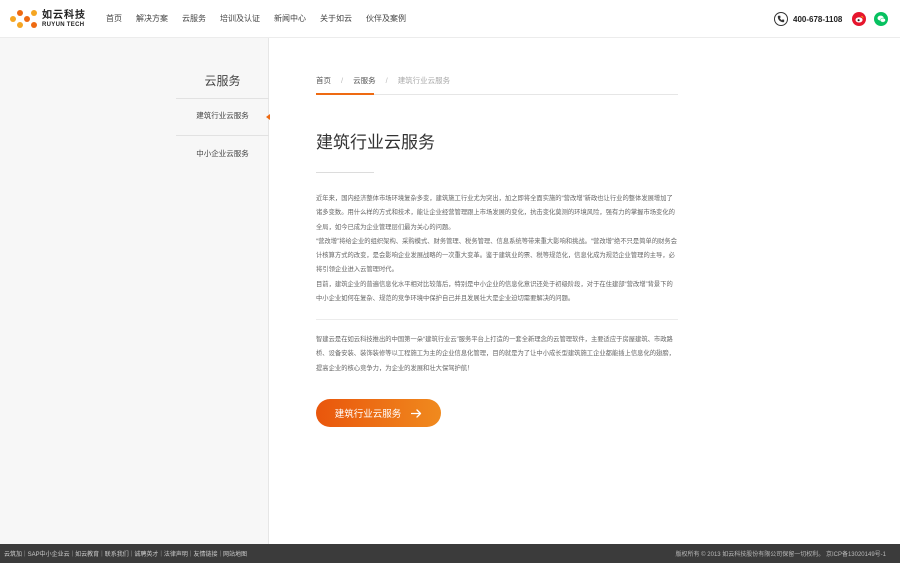 This screenshot has width=900, height=563. Describe the element at coordinates (146, 553) in the screenshot. I see `footer-link: 诚聘英才` at that location.